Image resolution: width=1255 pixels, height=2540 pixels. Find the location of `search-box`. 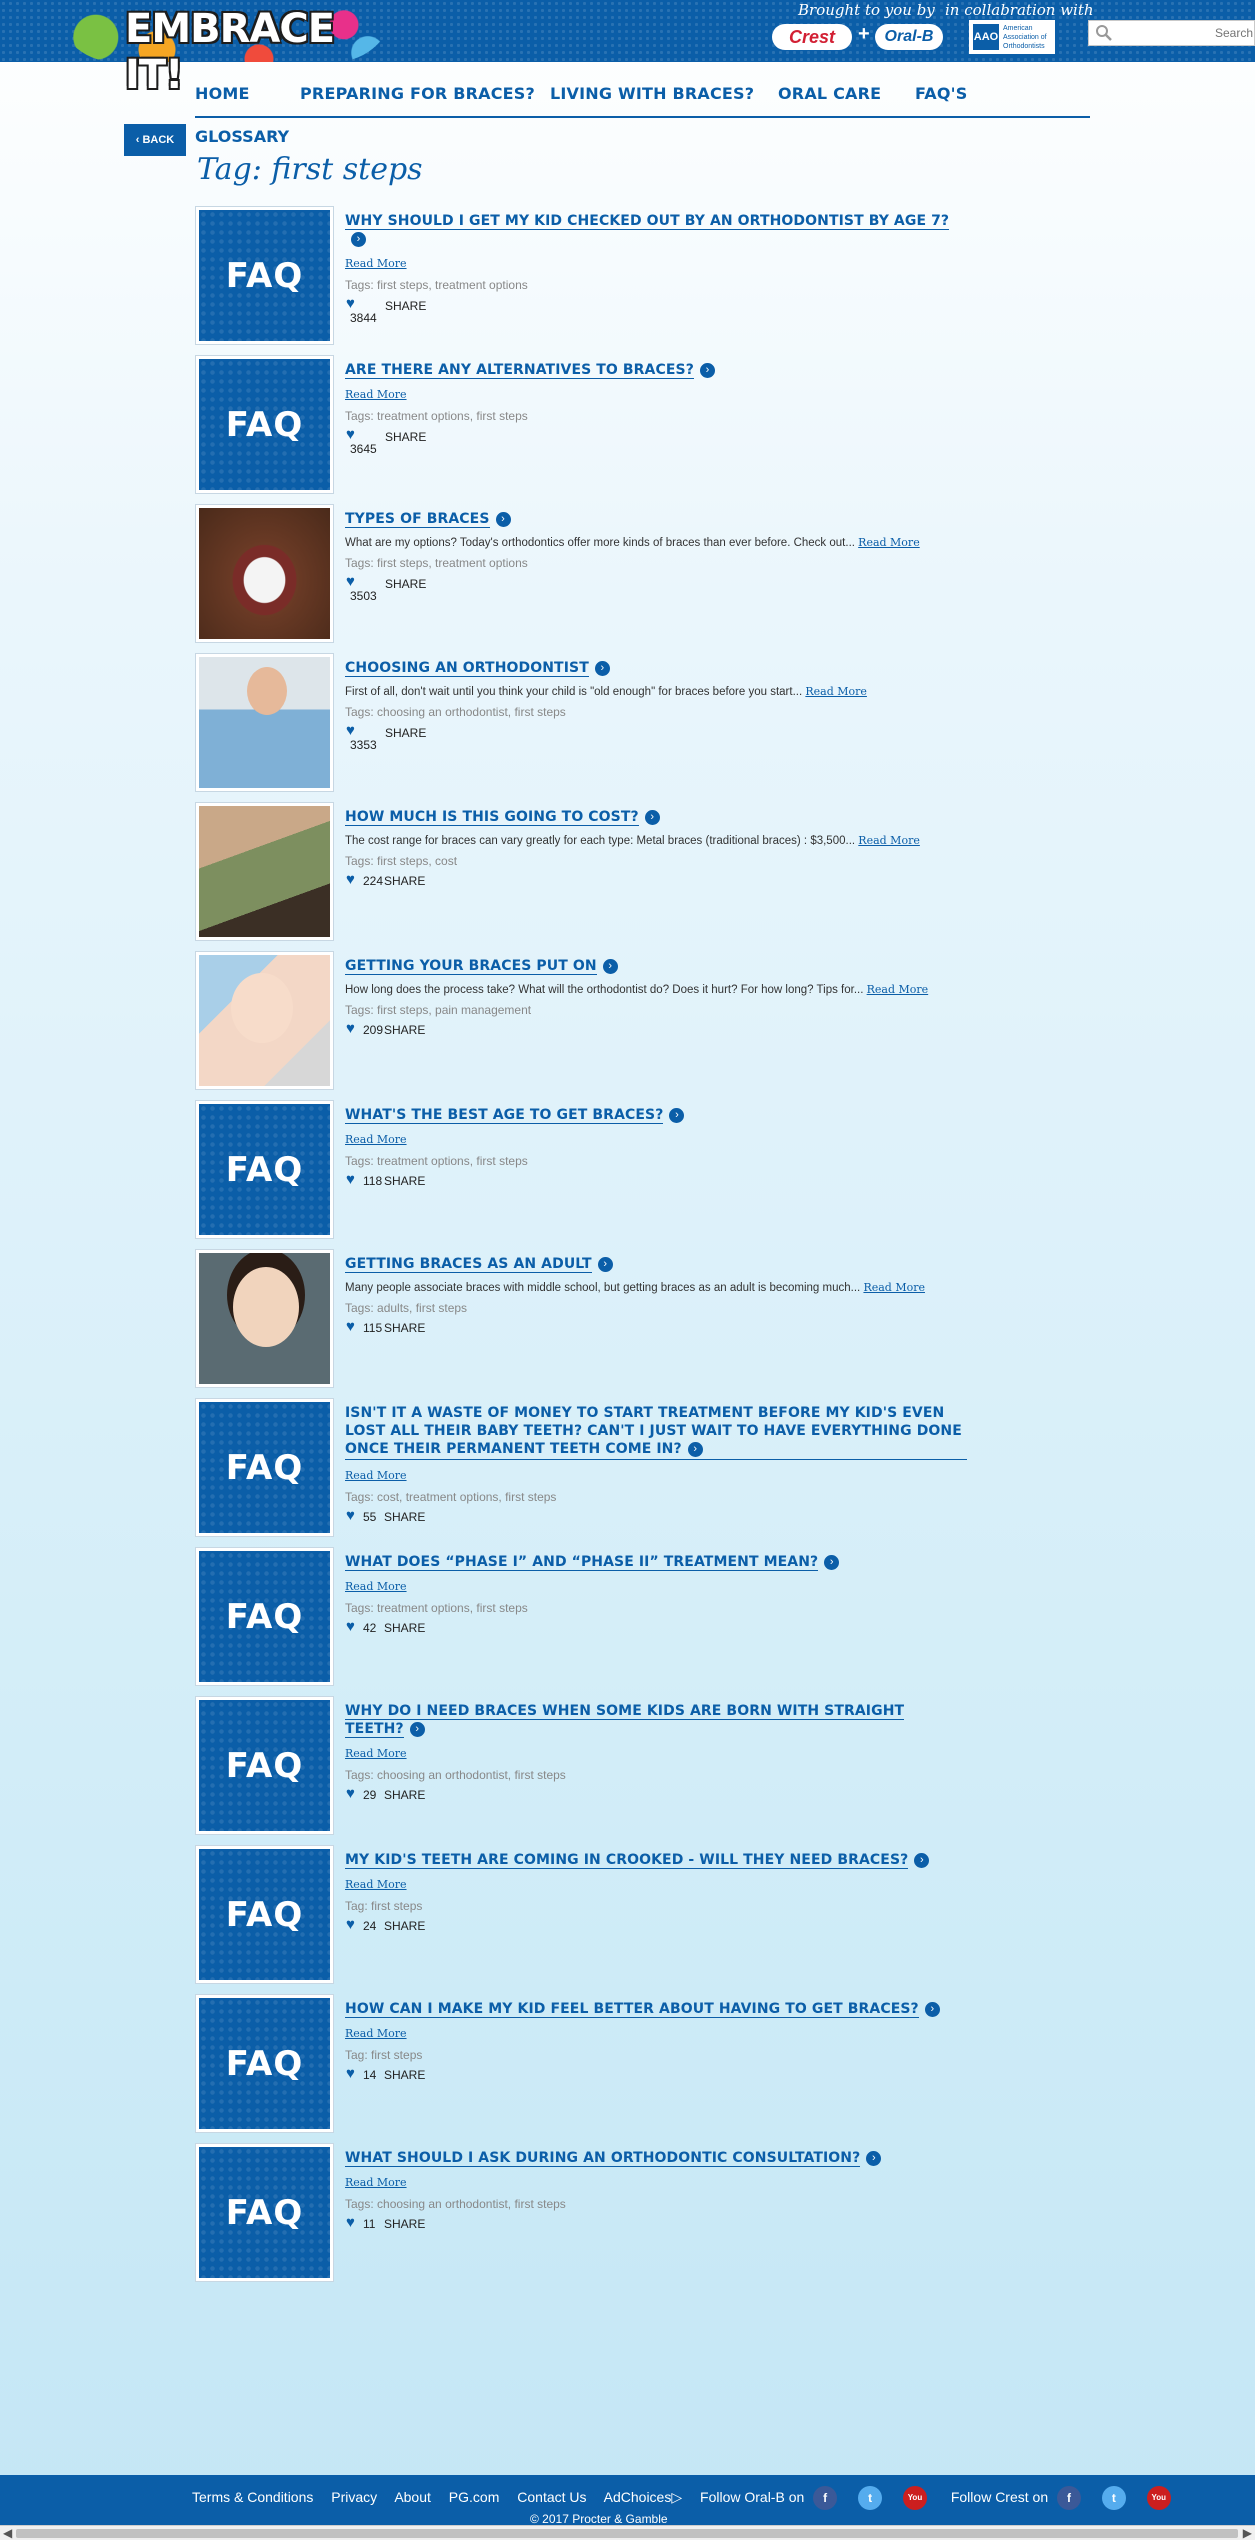

search-box is located at coordinates (1171, 33).